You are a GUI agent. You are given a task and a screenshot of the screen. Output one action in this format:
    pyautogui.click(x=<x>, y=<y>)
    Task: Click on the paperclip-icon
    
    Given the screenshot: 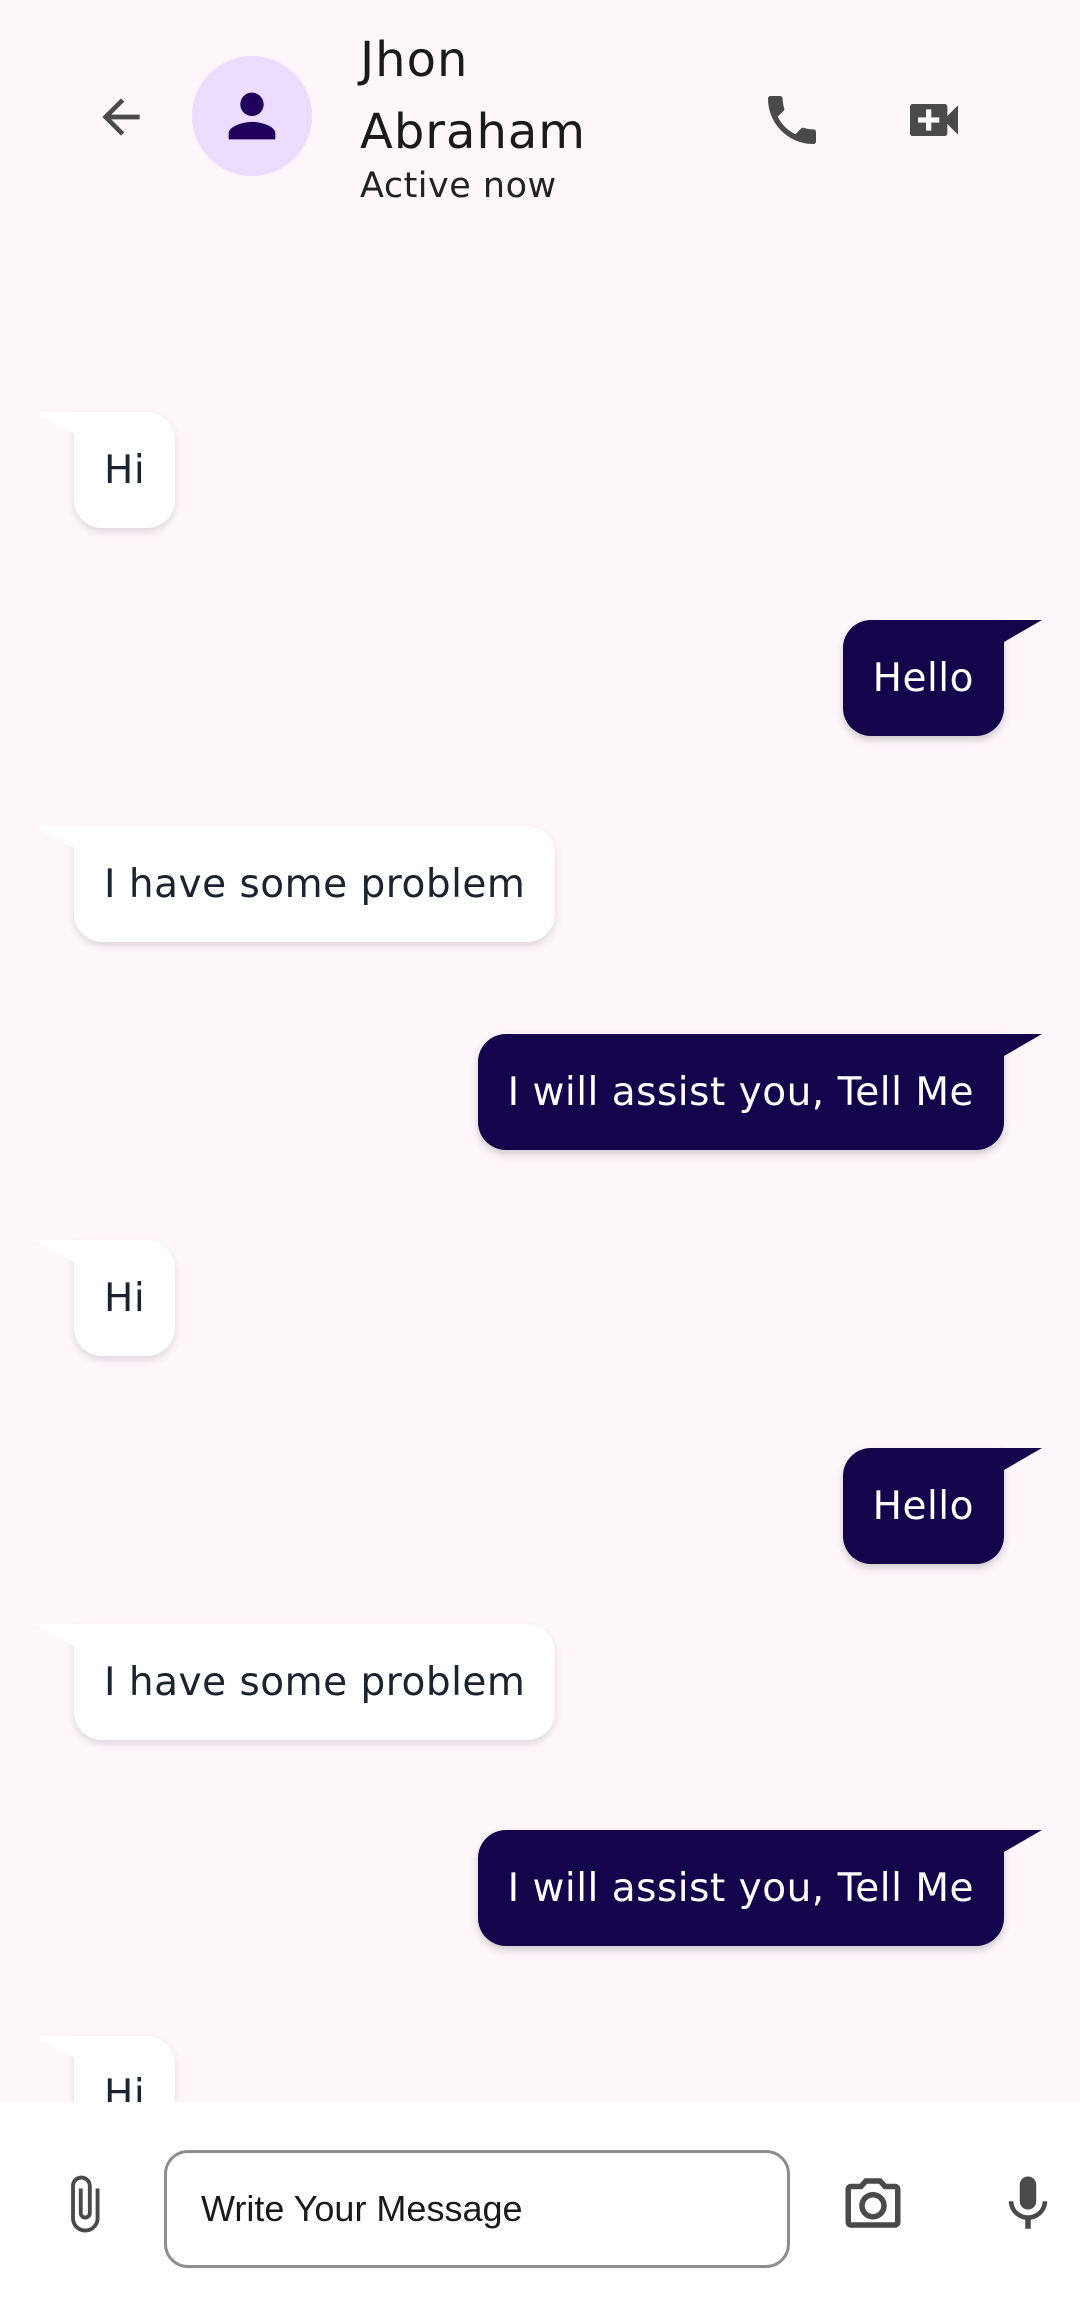 What is the action you would take?
    pyautogui.click(x=85, y=2204)
    